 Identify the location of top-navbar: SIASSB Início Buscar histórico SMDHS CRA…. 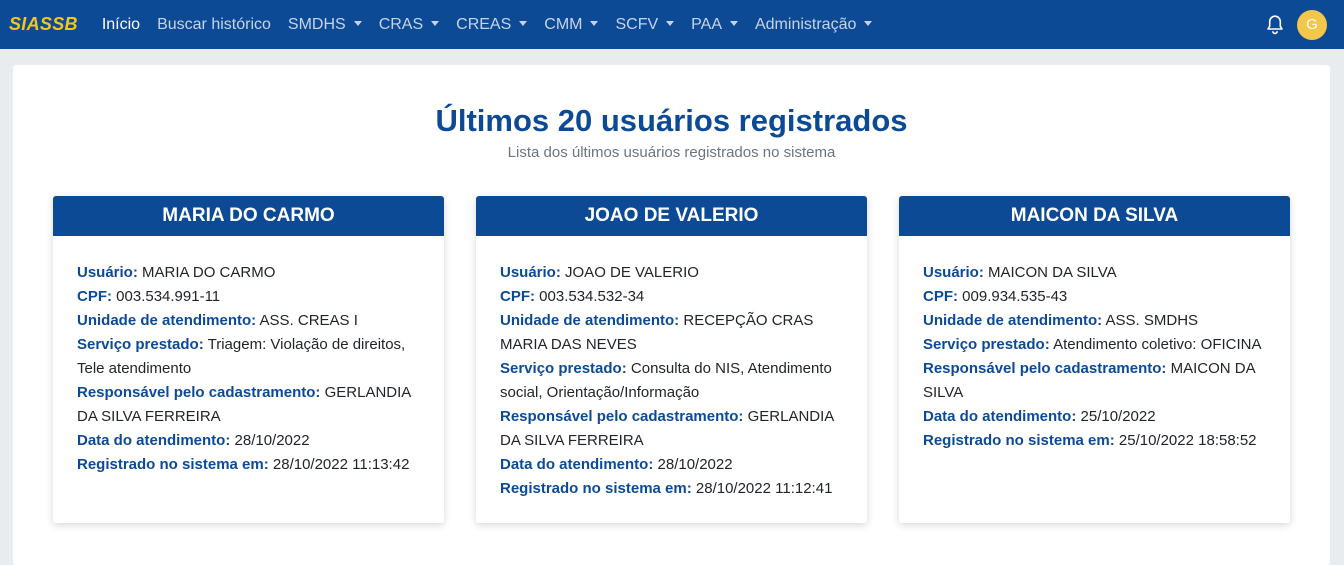
(672, 24).